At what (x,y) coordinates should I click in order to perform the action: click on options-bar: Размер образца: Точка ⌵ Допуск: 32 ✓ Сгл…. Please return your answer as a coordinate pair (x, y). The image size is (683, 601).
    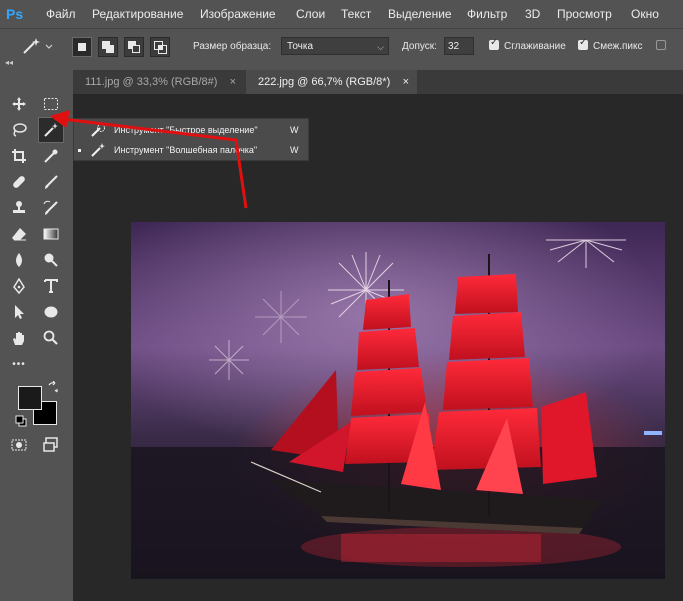
    Looking at the image, I should click on (341, 45).